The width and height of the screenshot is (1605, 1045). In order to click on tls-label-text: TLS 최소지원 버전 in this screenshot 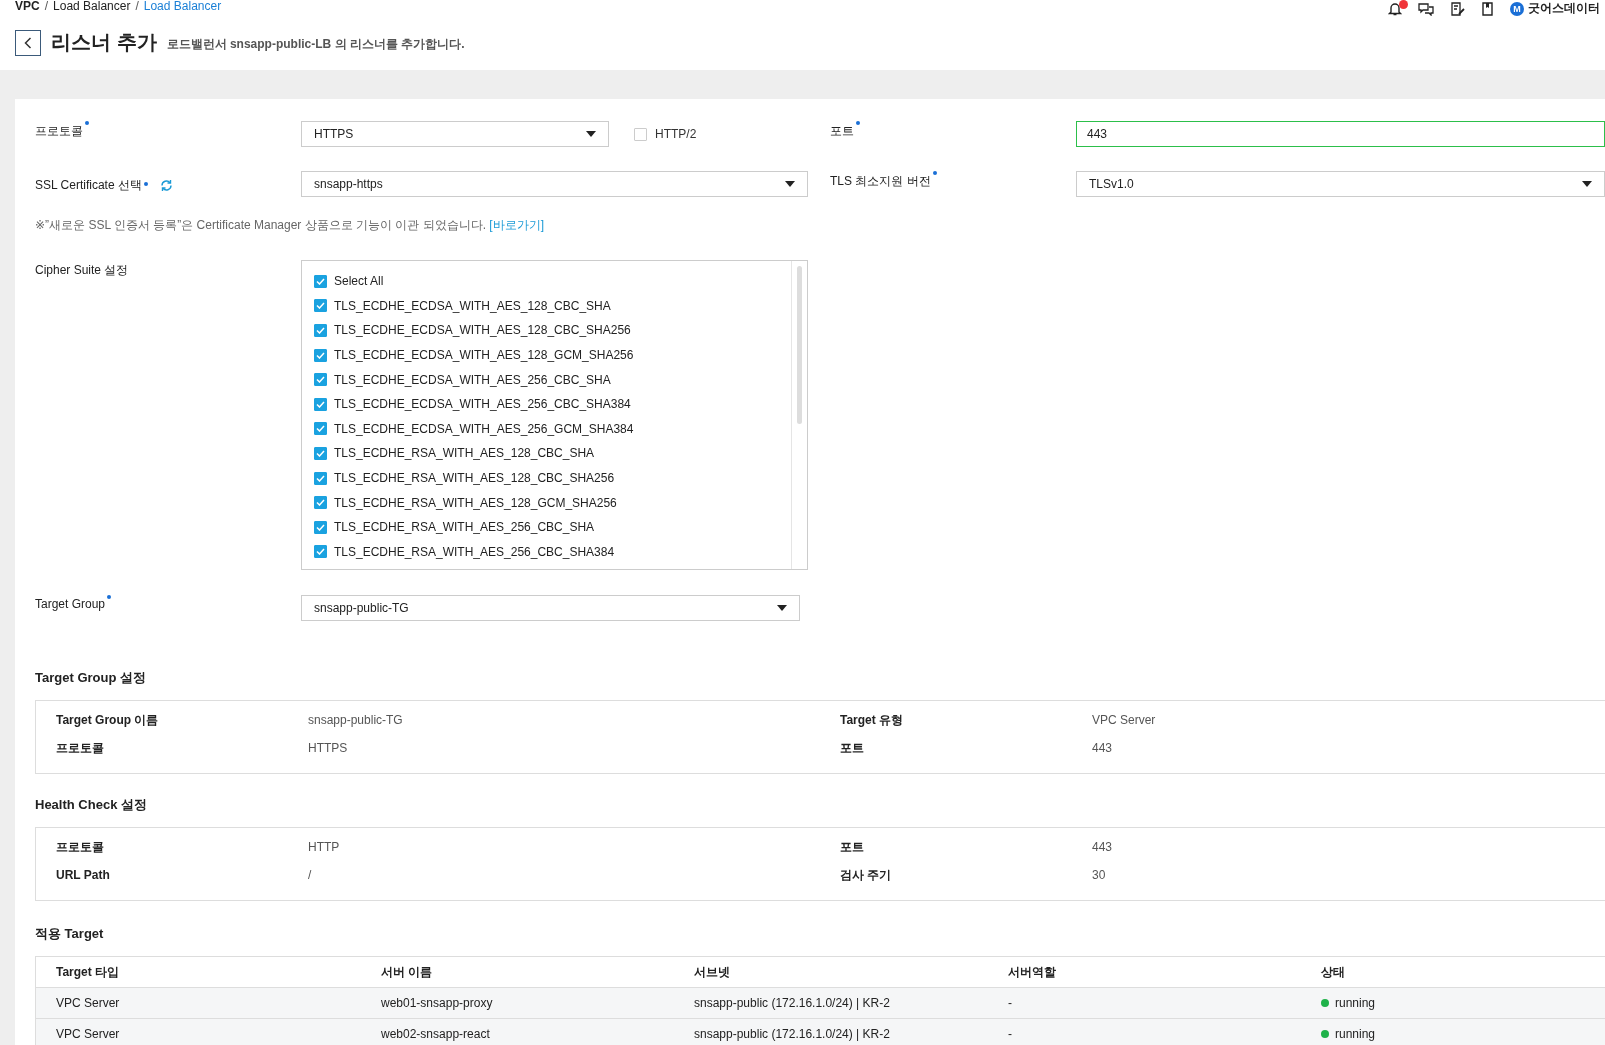, I will do `click(880, 181)`.